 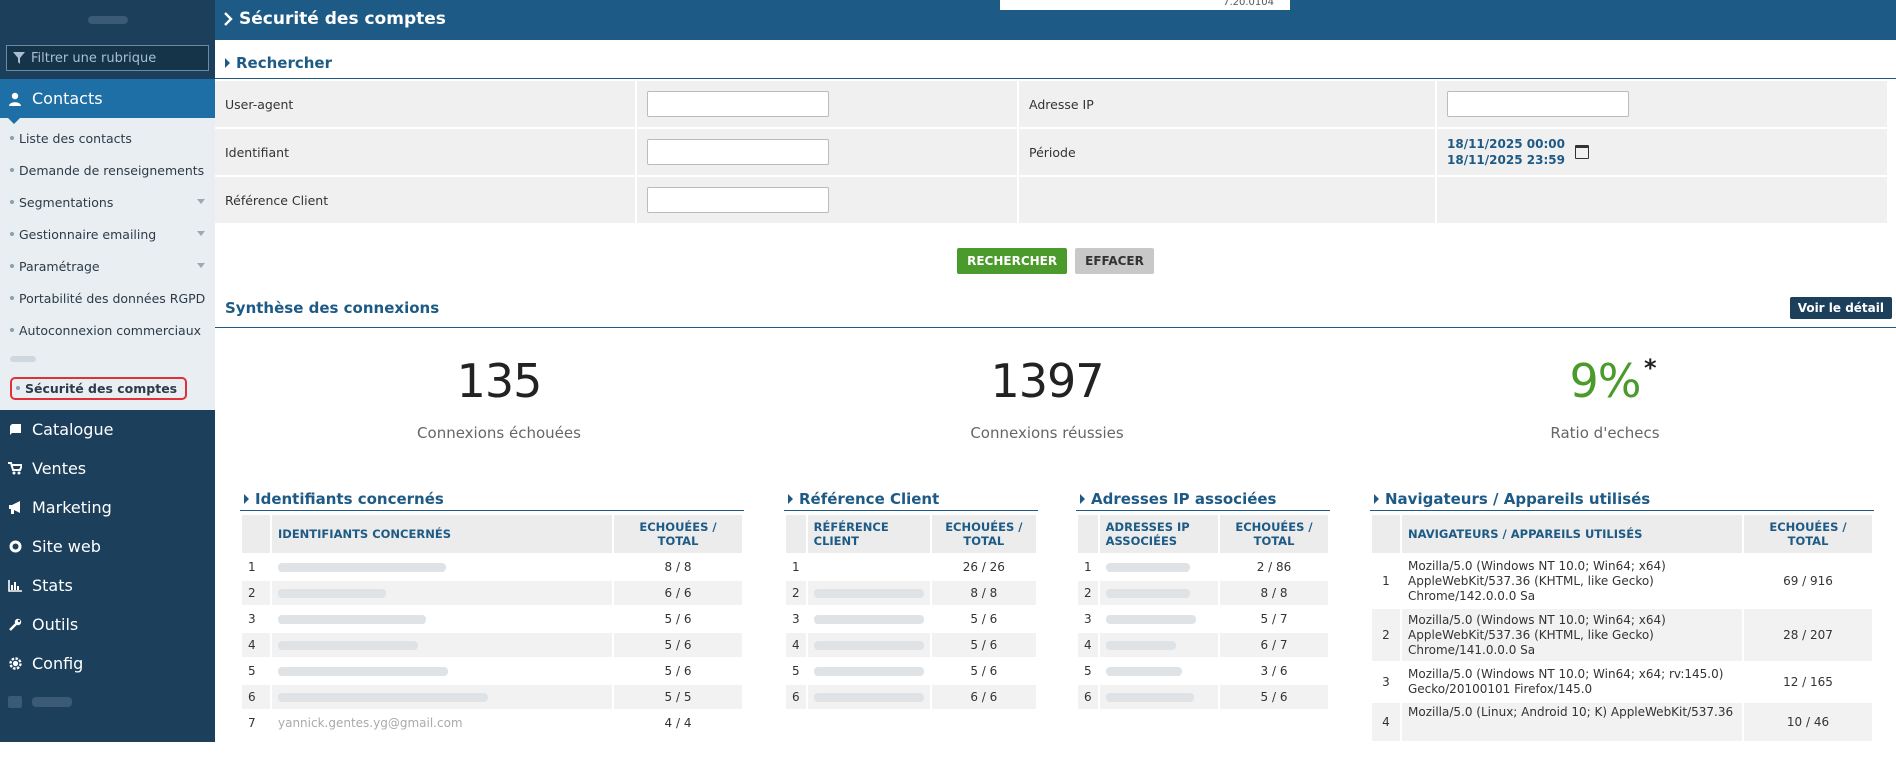 What do you see at coordinates (492, 567) in the screenshot?
I see `table-row: 1 8 / 8` at bounding box center [492, 567].